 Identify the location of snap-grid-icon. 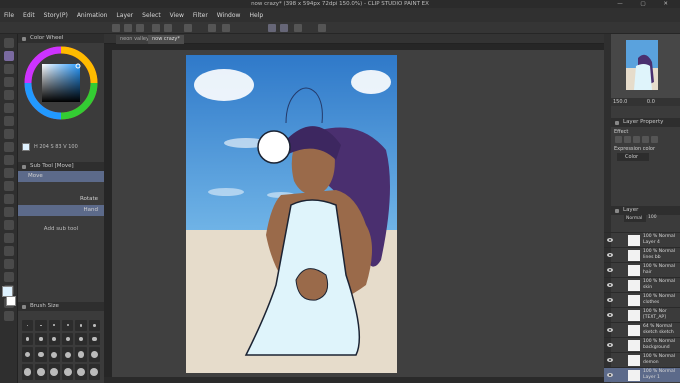
(298, 28).